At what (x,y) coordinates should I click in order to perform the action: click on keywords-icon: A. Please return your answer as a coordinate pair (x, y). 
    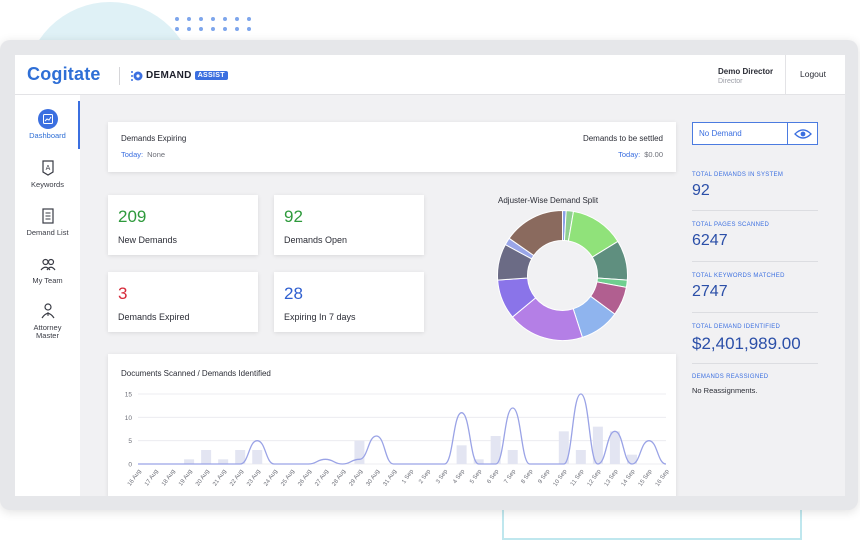
    Looking at the image, I should click on (47, 168).